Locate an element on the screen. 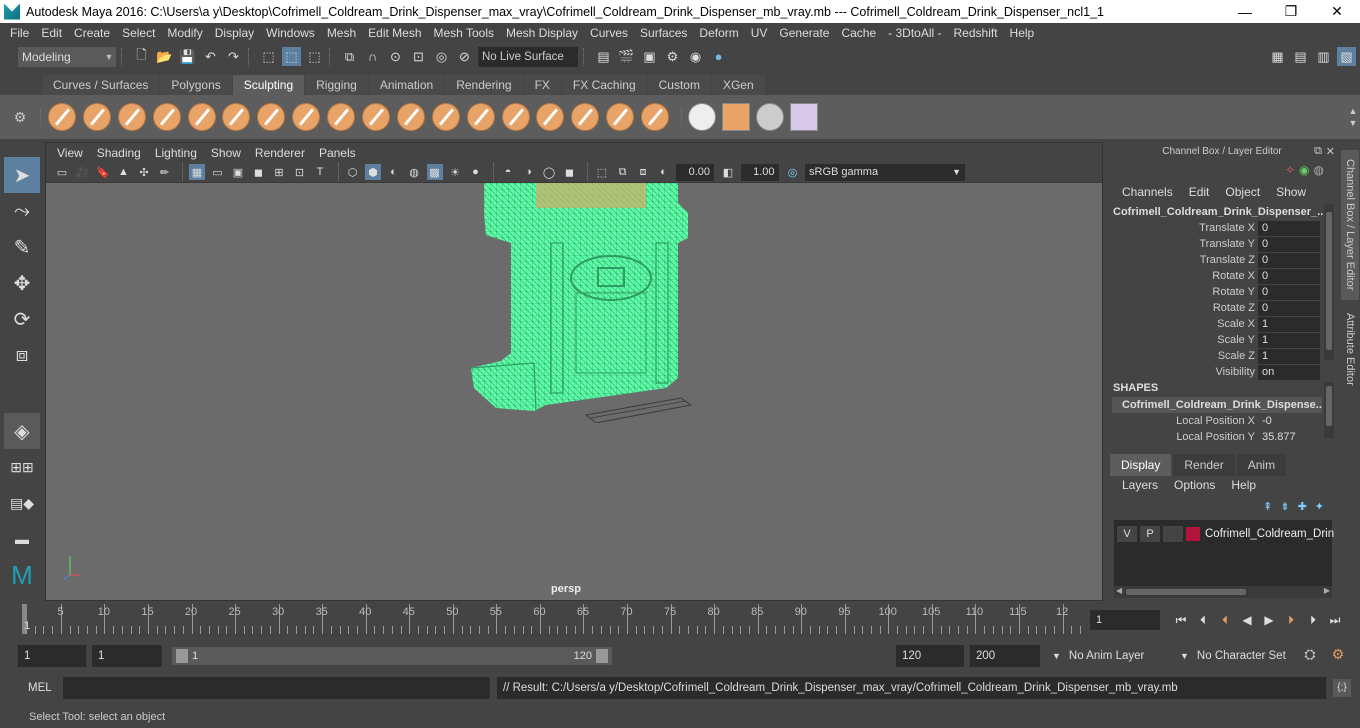 The height and width of the screenshot is (728, 1360). step-back-key-icon: ⏴ is located at coordinates (1225, 620).